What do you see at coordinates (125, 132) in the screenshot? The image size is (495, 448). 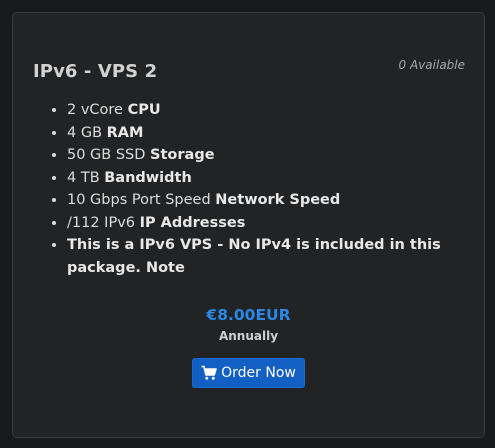 I see `feature-label: RAM` at bounding box center [125, 132].